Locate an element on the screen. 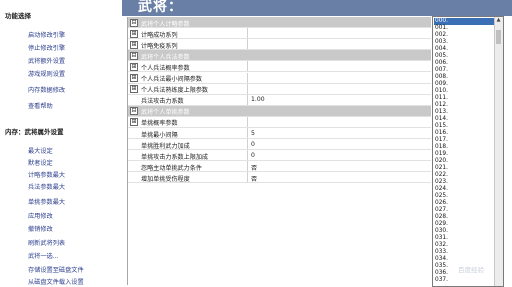  list-item: 002. is located at coordinates (464, 35).